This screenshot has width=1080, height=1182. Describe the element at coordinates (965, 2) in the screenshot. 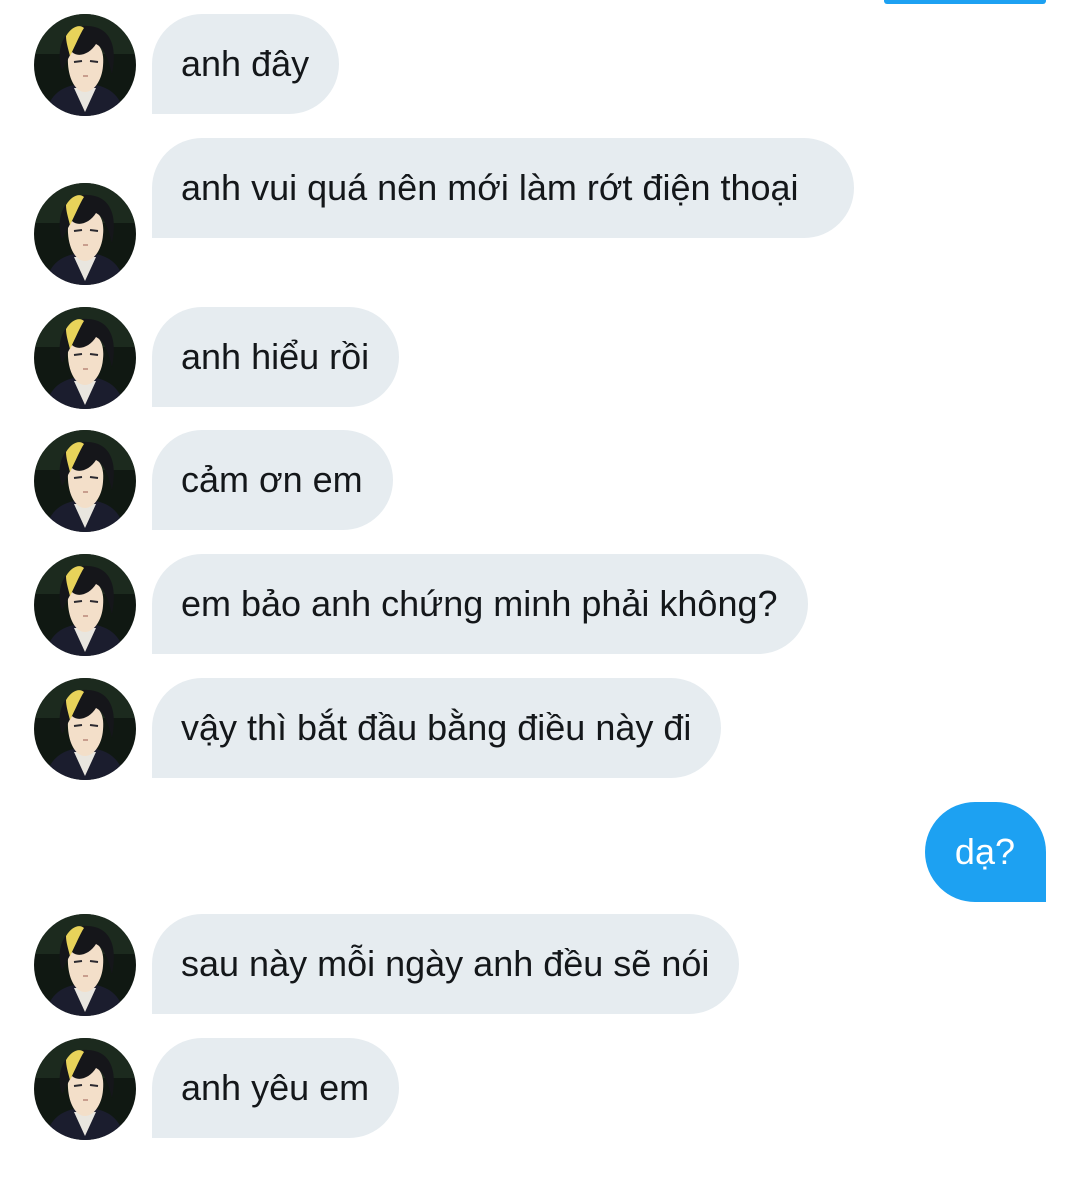

I see `previous-sent-bubble-edge` at that location.